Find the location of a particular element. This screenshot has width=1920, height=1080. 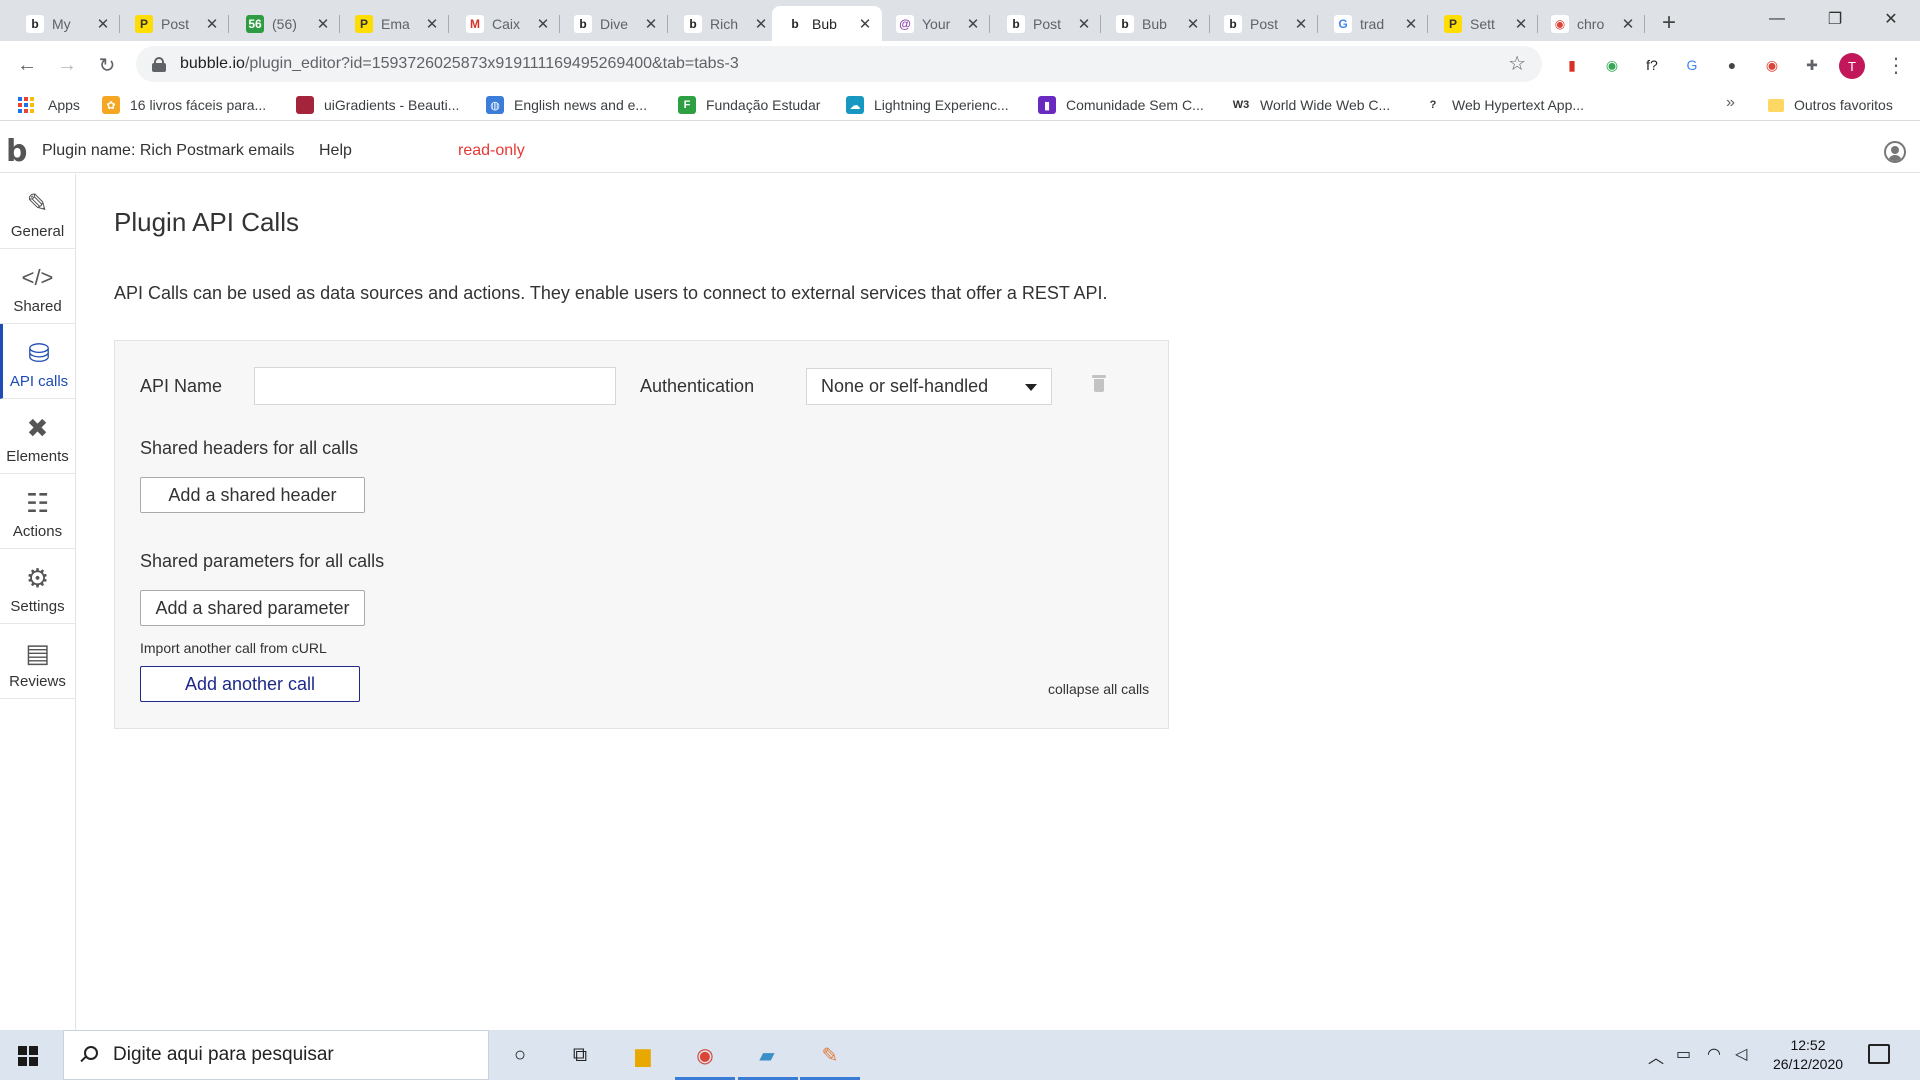

lock-icon is located at coordinates (159, 64).